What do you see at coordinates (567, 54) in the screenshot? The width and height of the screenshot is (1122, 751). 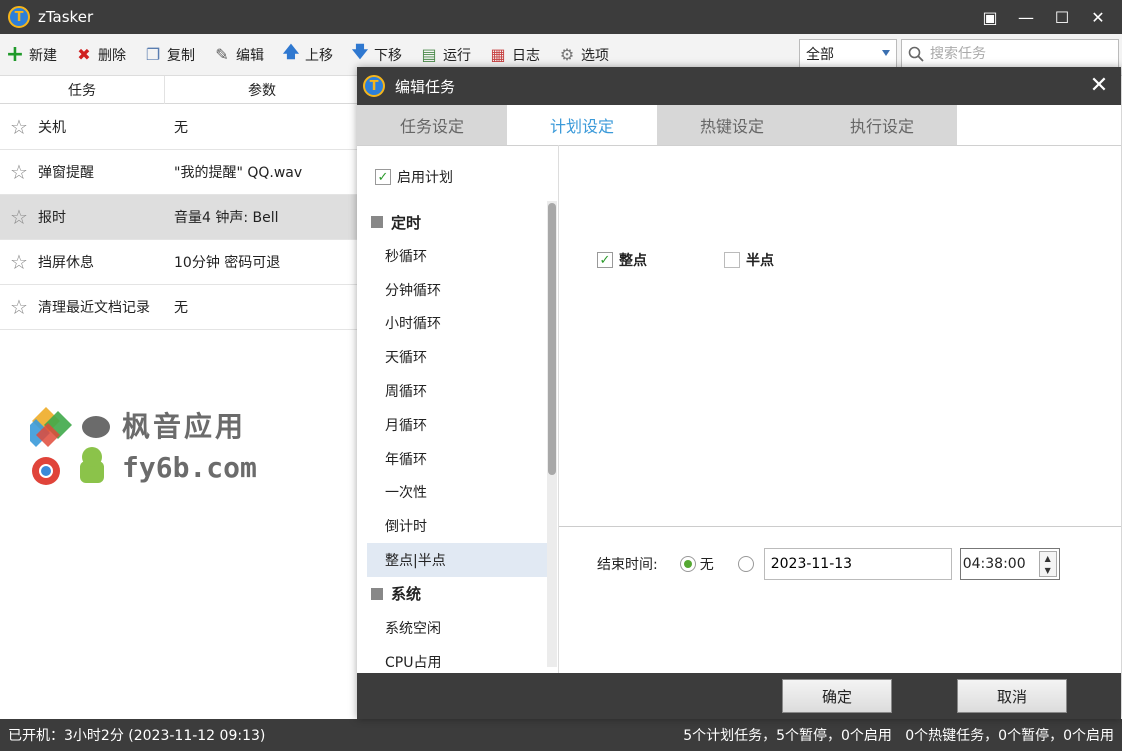 I see `gear-icon: ⚙` at bounding box center [567, 54].